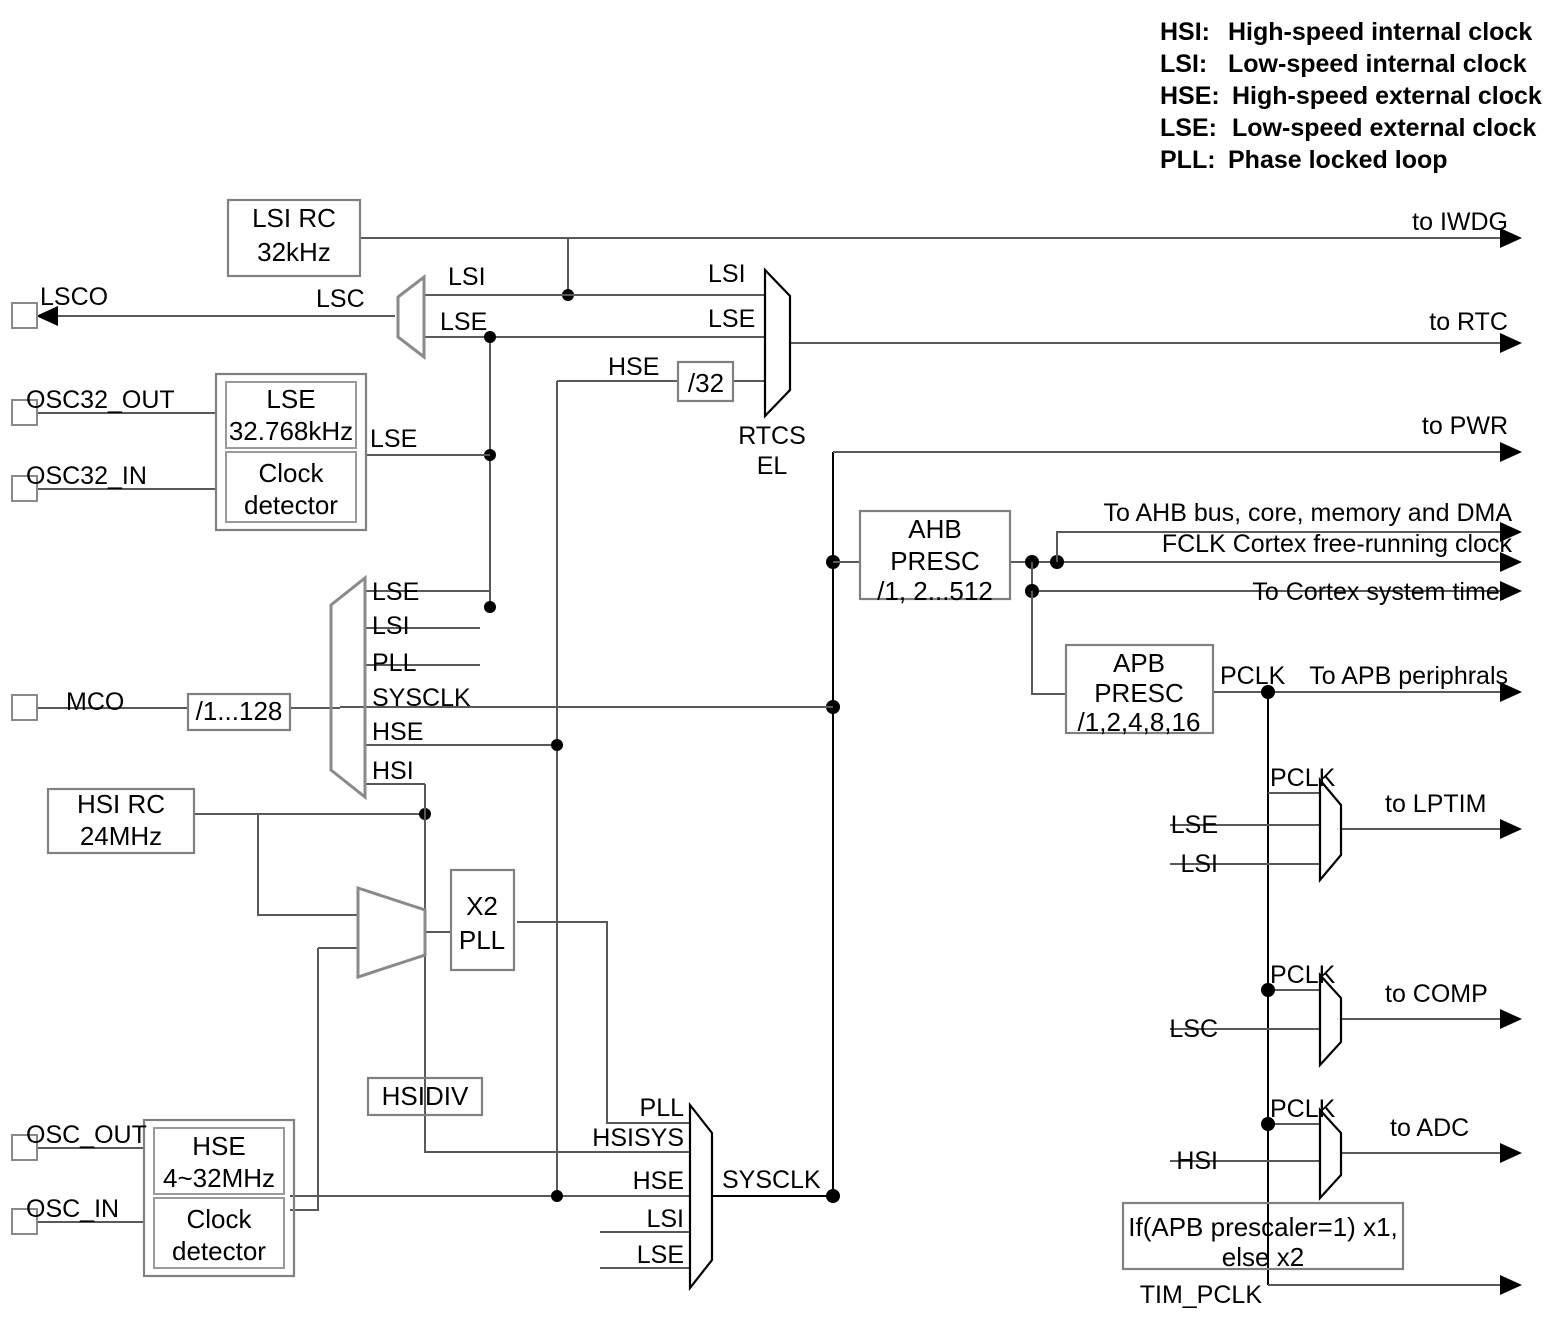 Image resolution: width=1548 pixels, height=1344 pixels. What do you see at coordinates (633, 367) in the screenshot?
I see `label-rtcsel-in-hse: HSE` at bounding box center [633, 367].